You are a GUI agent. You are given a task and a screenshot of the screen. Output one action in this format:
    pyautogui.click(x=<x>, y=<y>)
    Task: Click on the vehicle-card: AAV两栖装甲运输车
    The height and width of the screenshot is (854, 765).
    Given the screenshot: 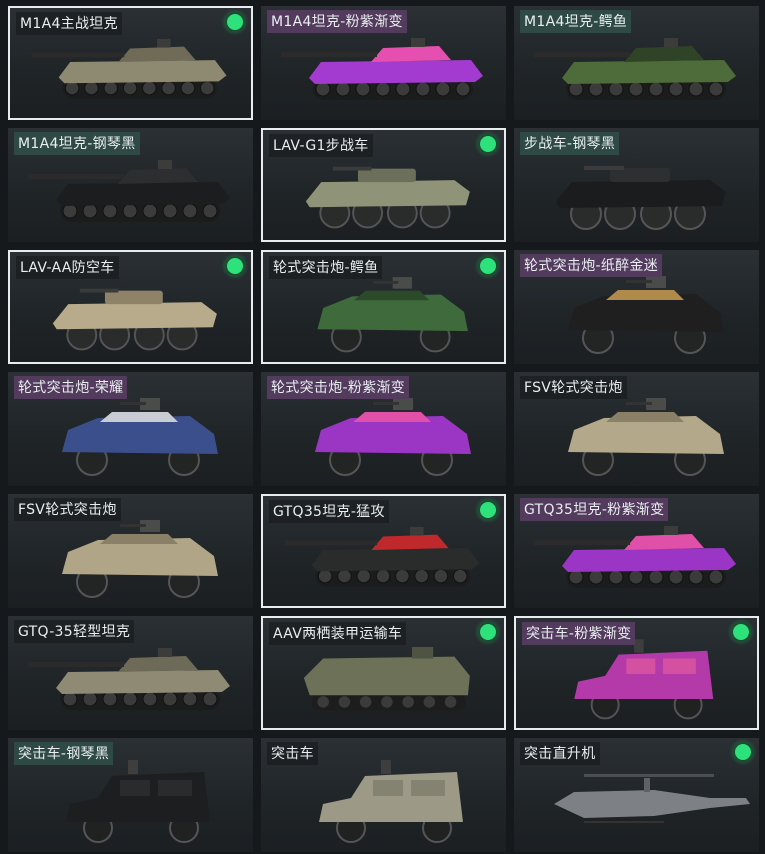 What is the action you would take?
    pyautogui.click(x=383, y=673)
    